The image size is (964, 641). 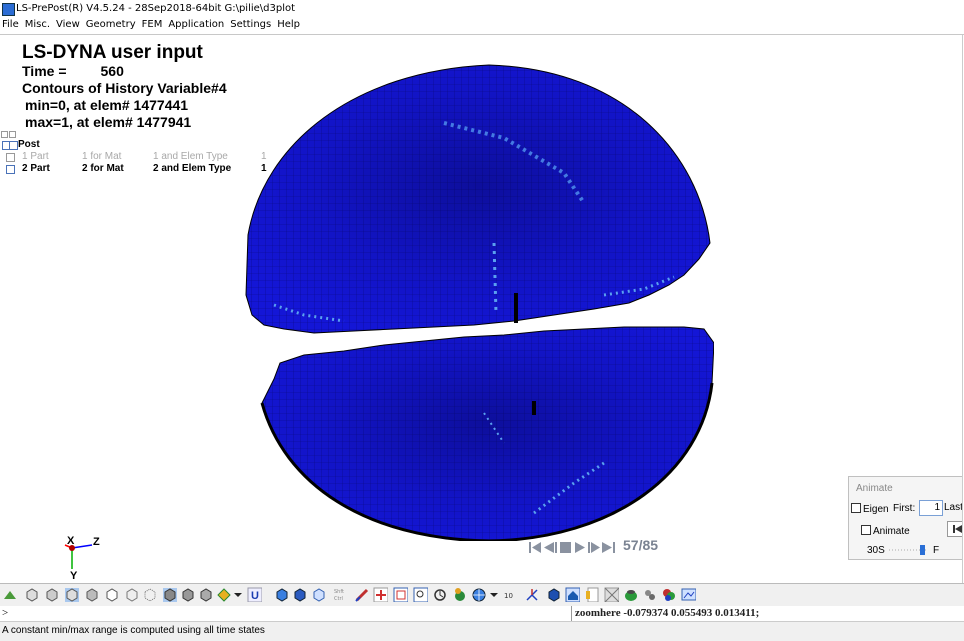 I want to click on svg-text: Ctrl, so click(x=338, y=599).